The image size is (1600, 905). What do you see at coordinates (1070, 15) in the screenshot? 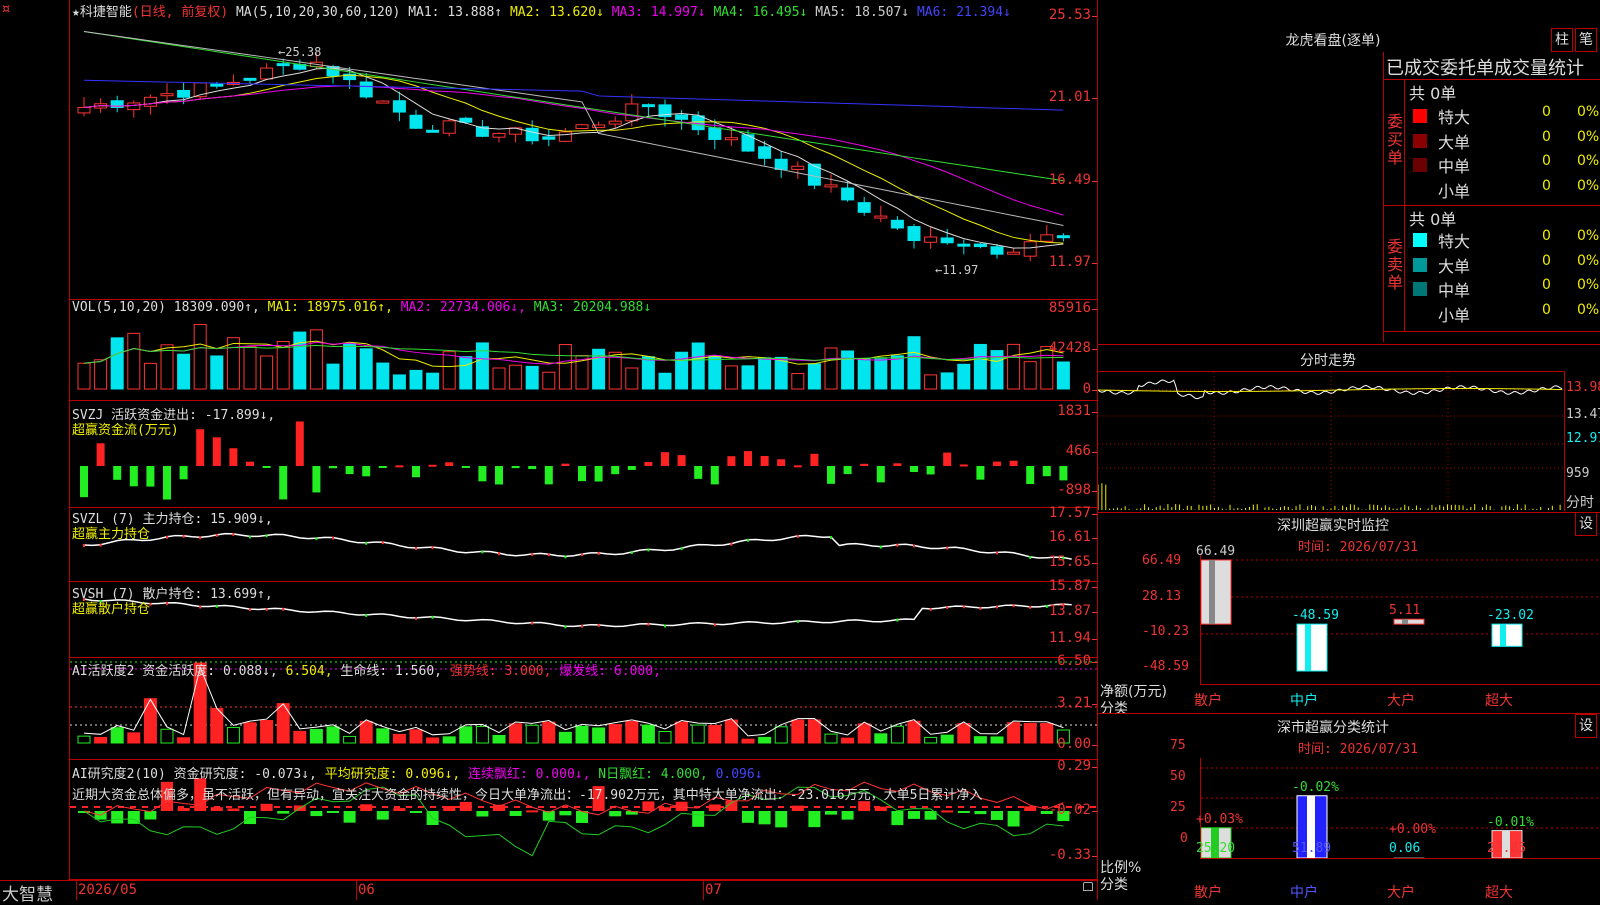
I see `y-axis-label: 25.53` at bounding box center [1070, 15].